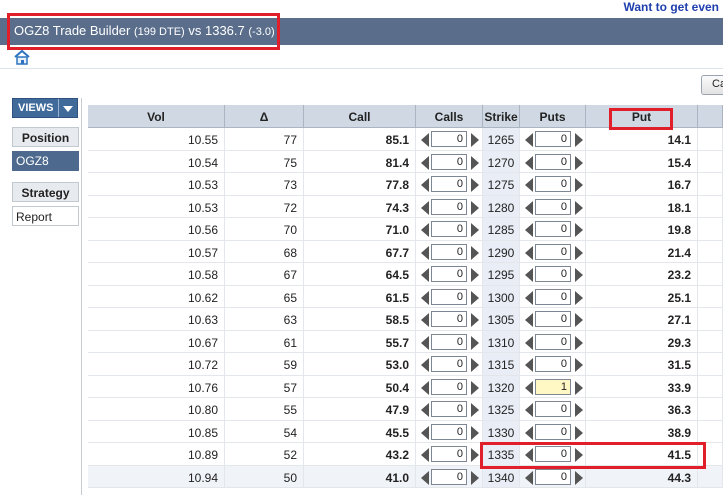 This screenshot has height=495, width=723. I want to click on home-icon, so click(22, 57).